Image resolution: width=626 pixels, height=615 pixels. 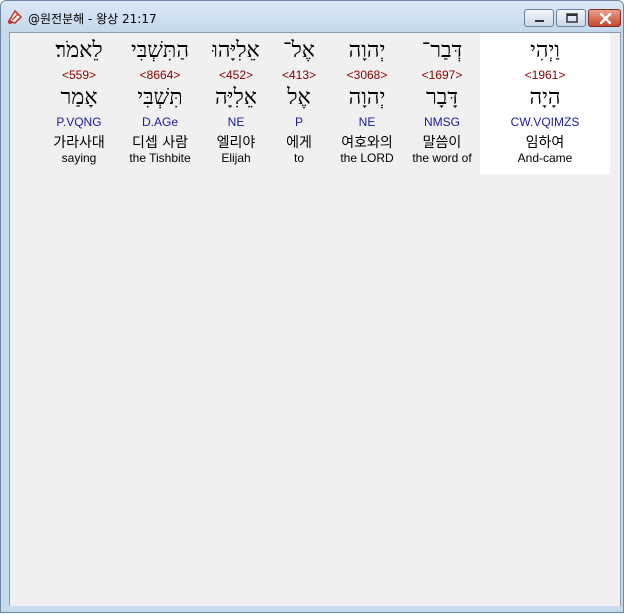 I want to click on word-column-4: אֶל־ <413> אֶל P 에게 to, so click(x=299, y=103).